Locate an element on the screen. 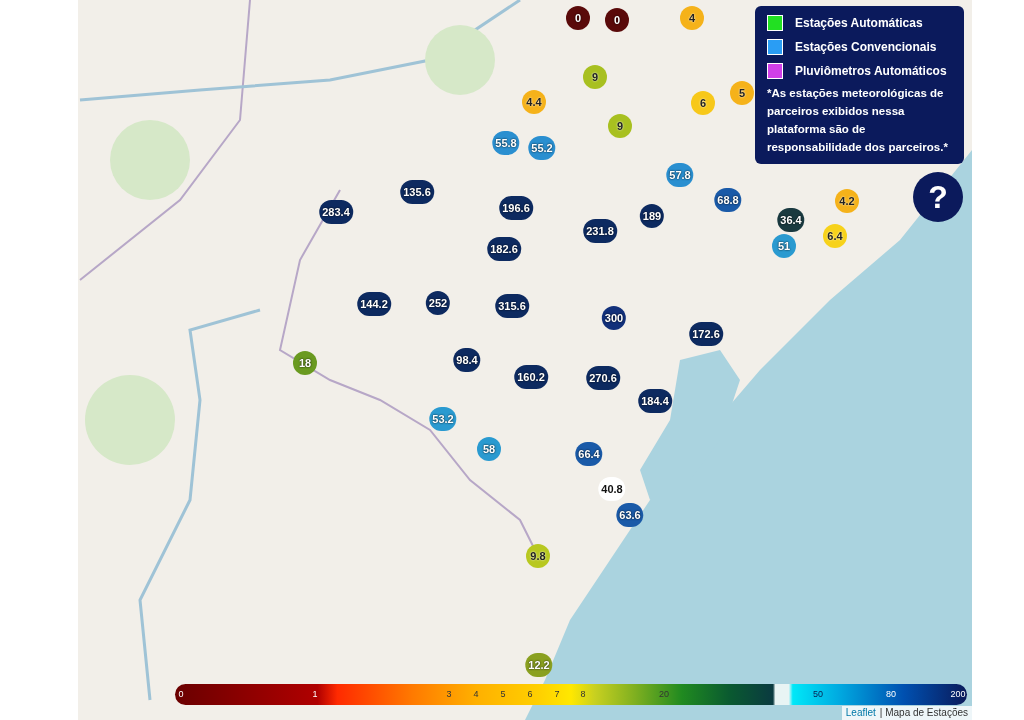  color-scale-label: 1 is located at coordinates (315, 694).